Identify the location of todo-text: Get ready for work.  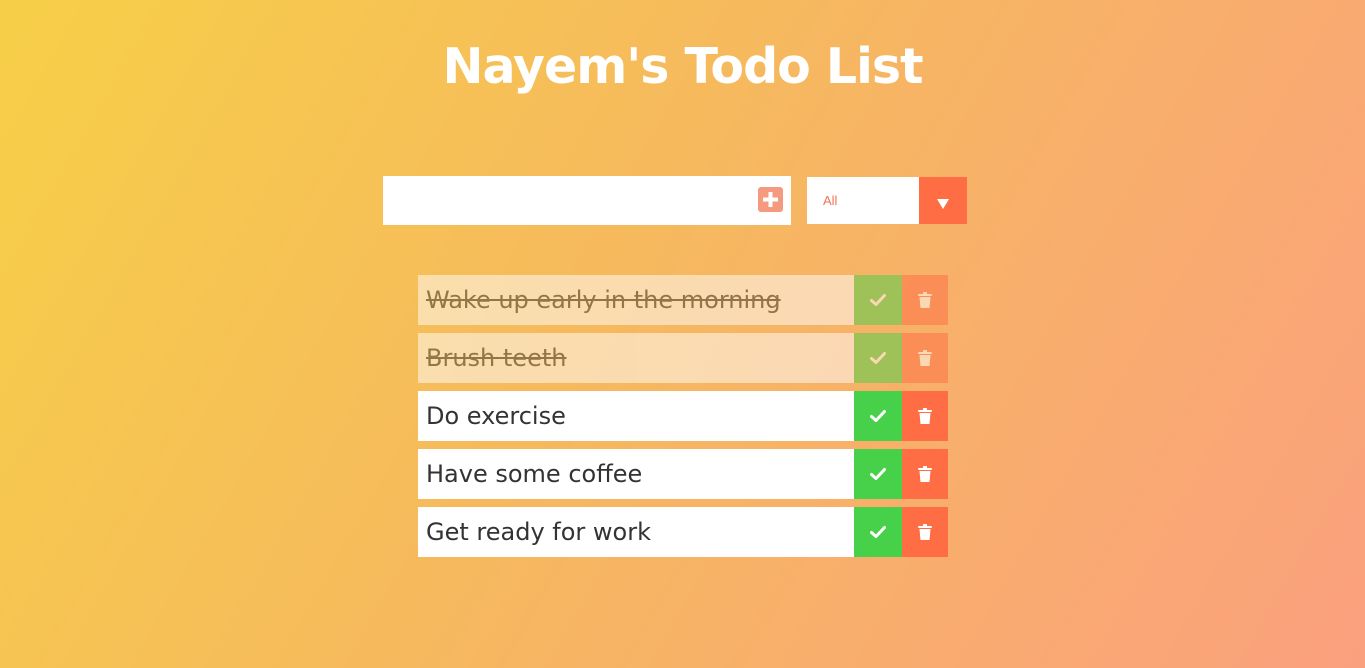
(636, 532).